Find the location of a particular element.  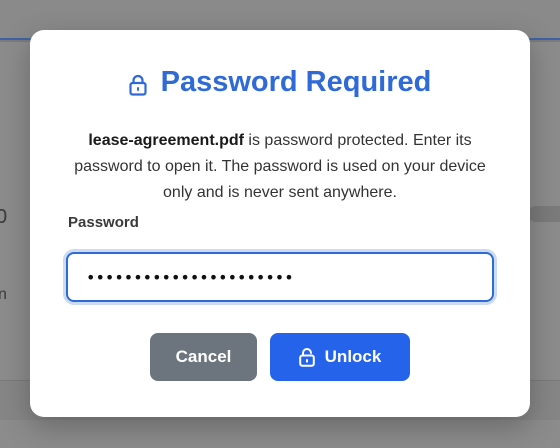

unlock-button: Unlock is located at coordinates (340, 357).